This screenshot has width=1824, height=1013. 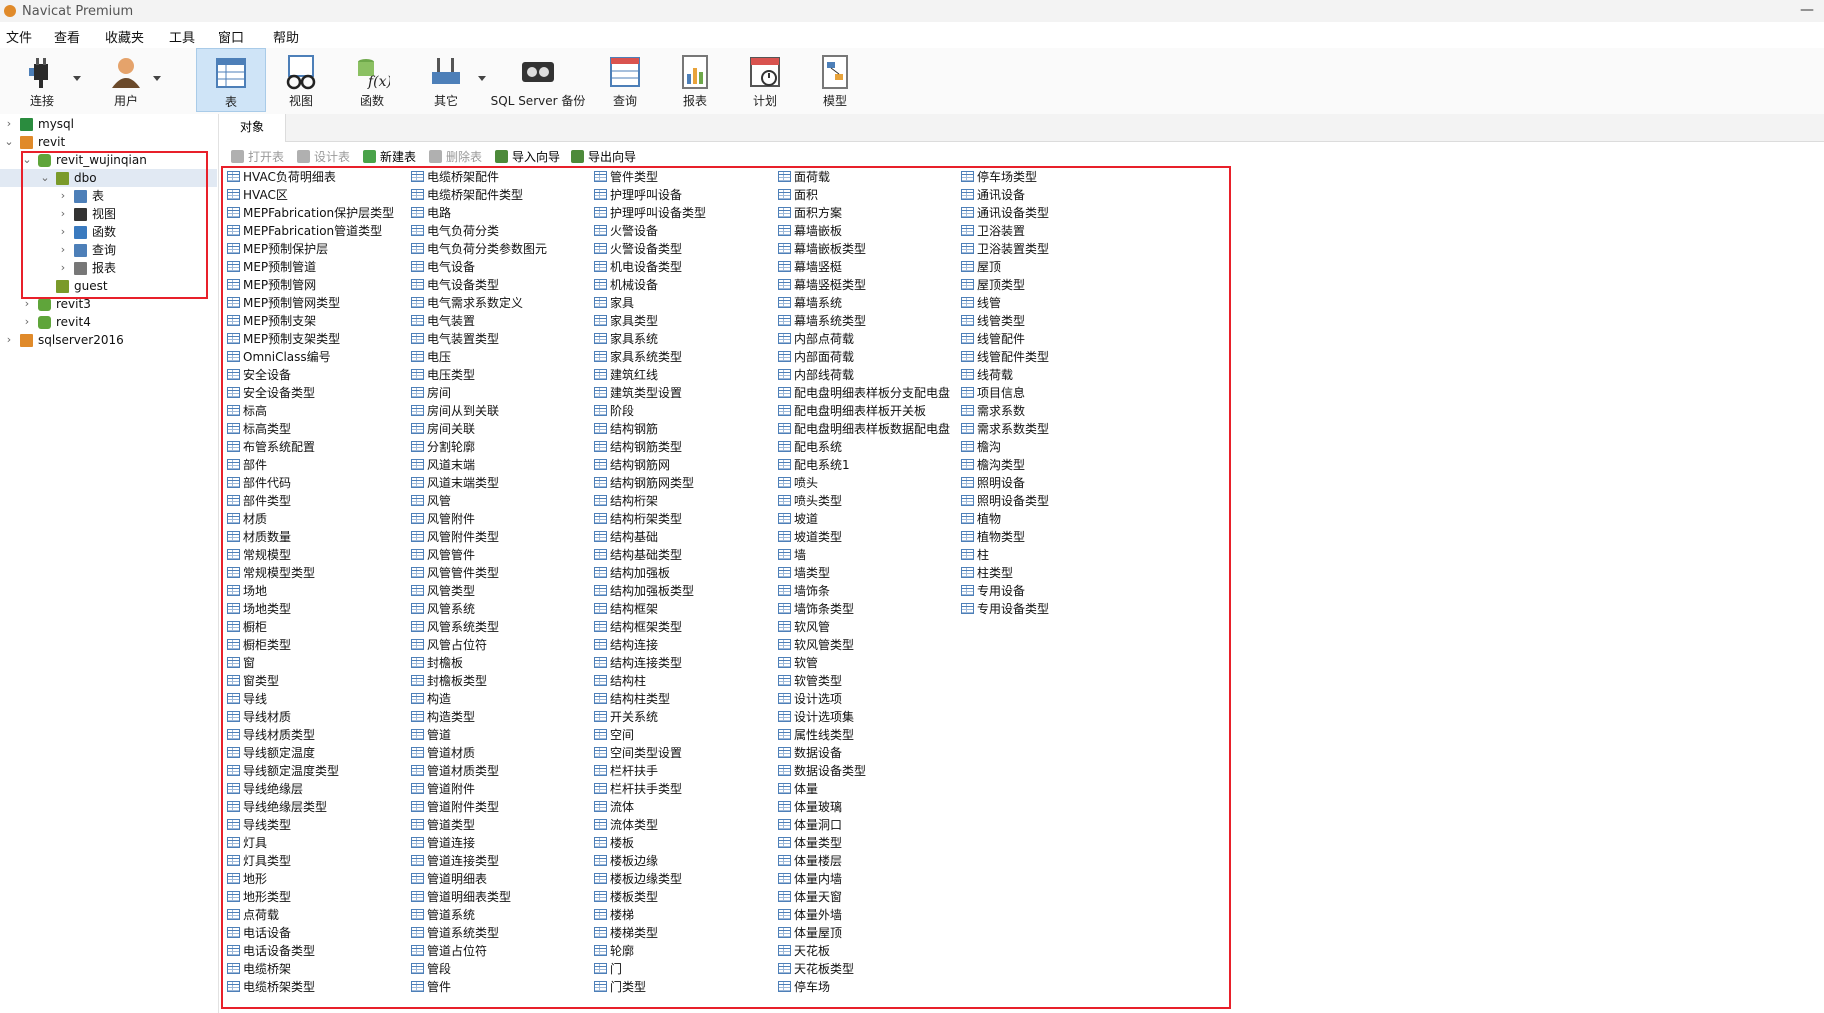 What do you see at coordinates (626, 429) in the screenshot?
I see `table-list-item: 结构钢筋` at bounding box center [626, 429].